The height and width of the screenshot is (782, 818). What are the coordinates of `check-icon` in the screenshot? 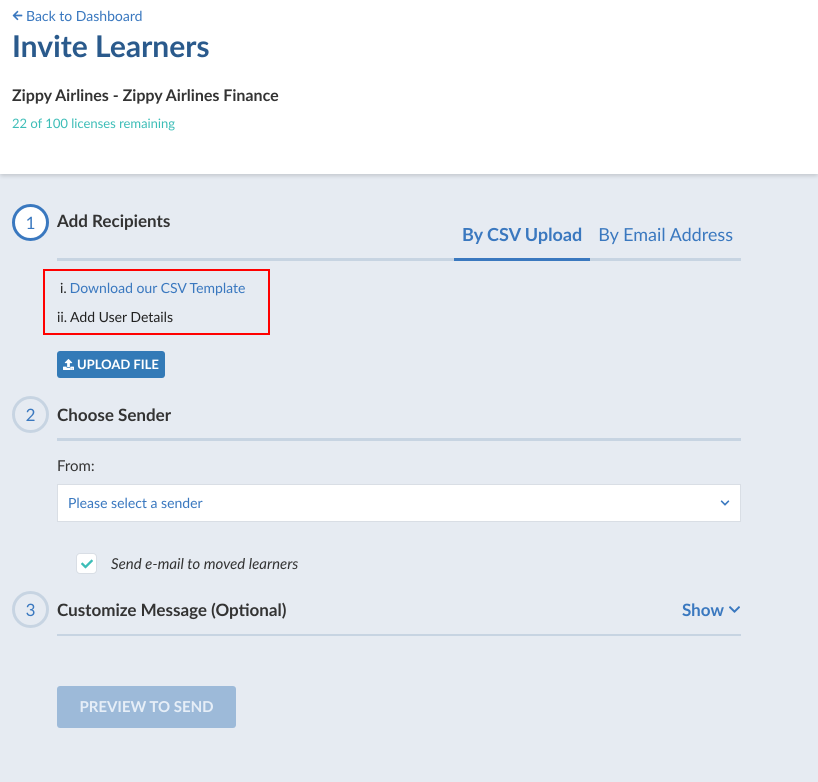 It's located at (86, 564).